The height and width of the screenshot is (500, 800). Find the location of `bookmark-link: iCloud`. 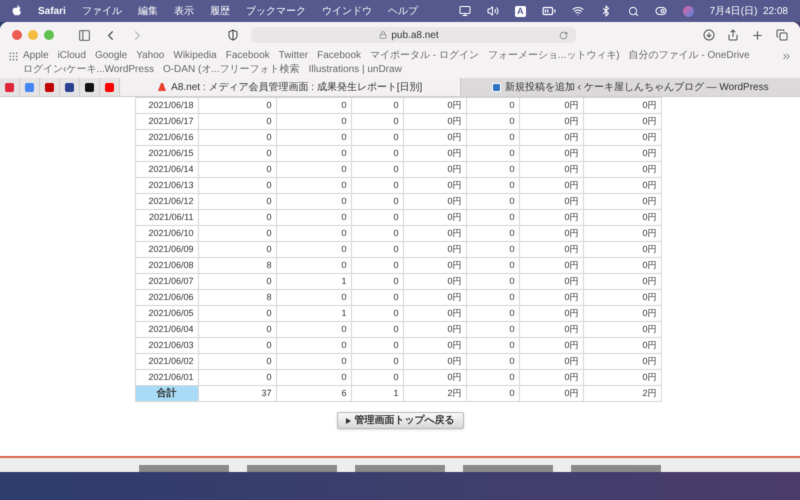

bookmark-link: iCloud is located at coordinates (72, 56).